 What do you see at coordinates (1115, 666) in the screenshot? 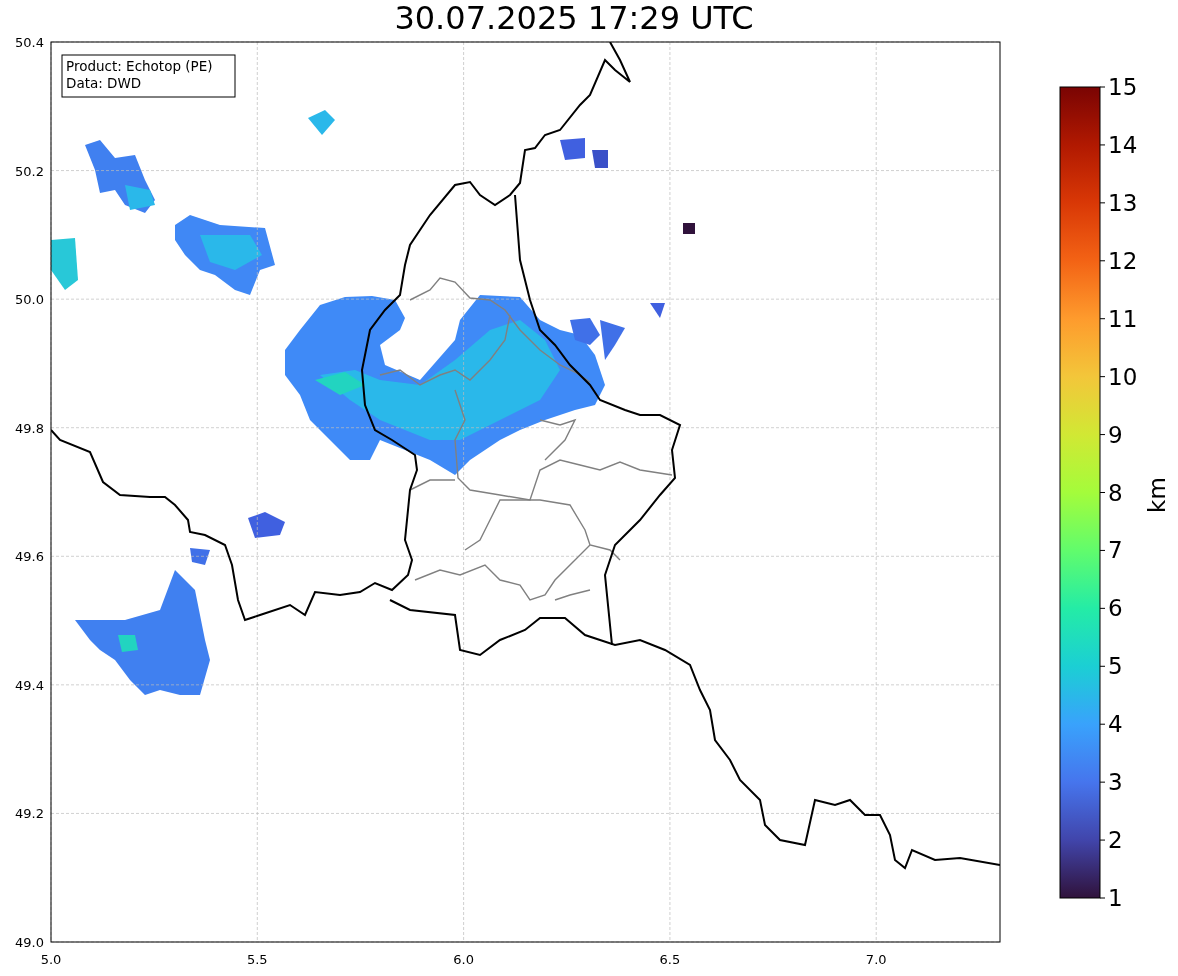
I see `colorbar-tick-label: 5` at bounding box center [1115, 666].